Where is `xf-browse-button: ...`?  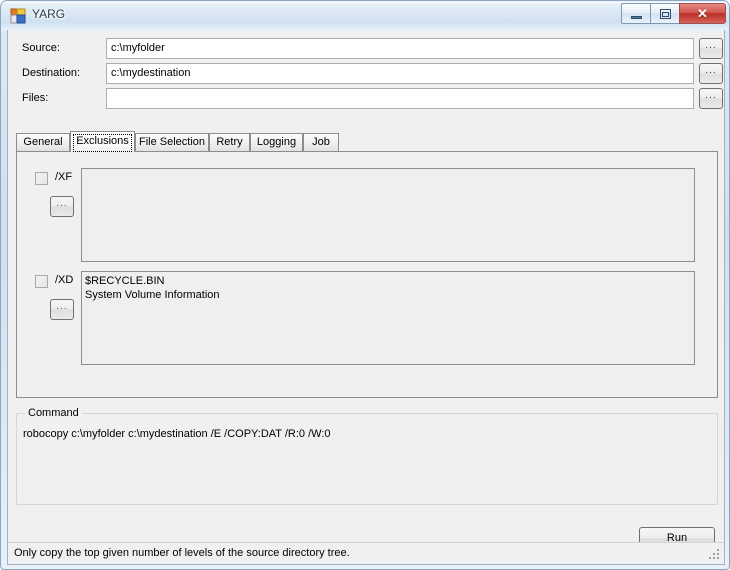 xf-browse-button: ... is located at coordinates (62, 206).